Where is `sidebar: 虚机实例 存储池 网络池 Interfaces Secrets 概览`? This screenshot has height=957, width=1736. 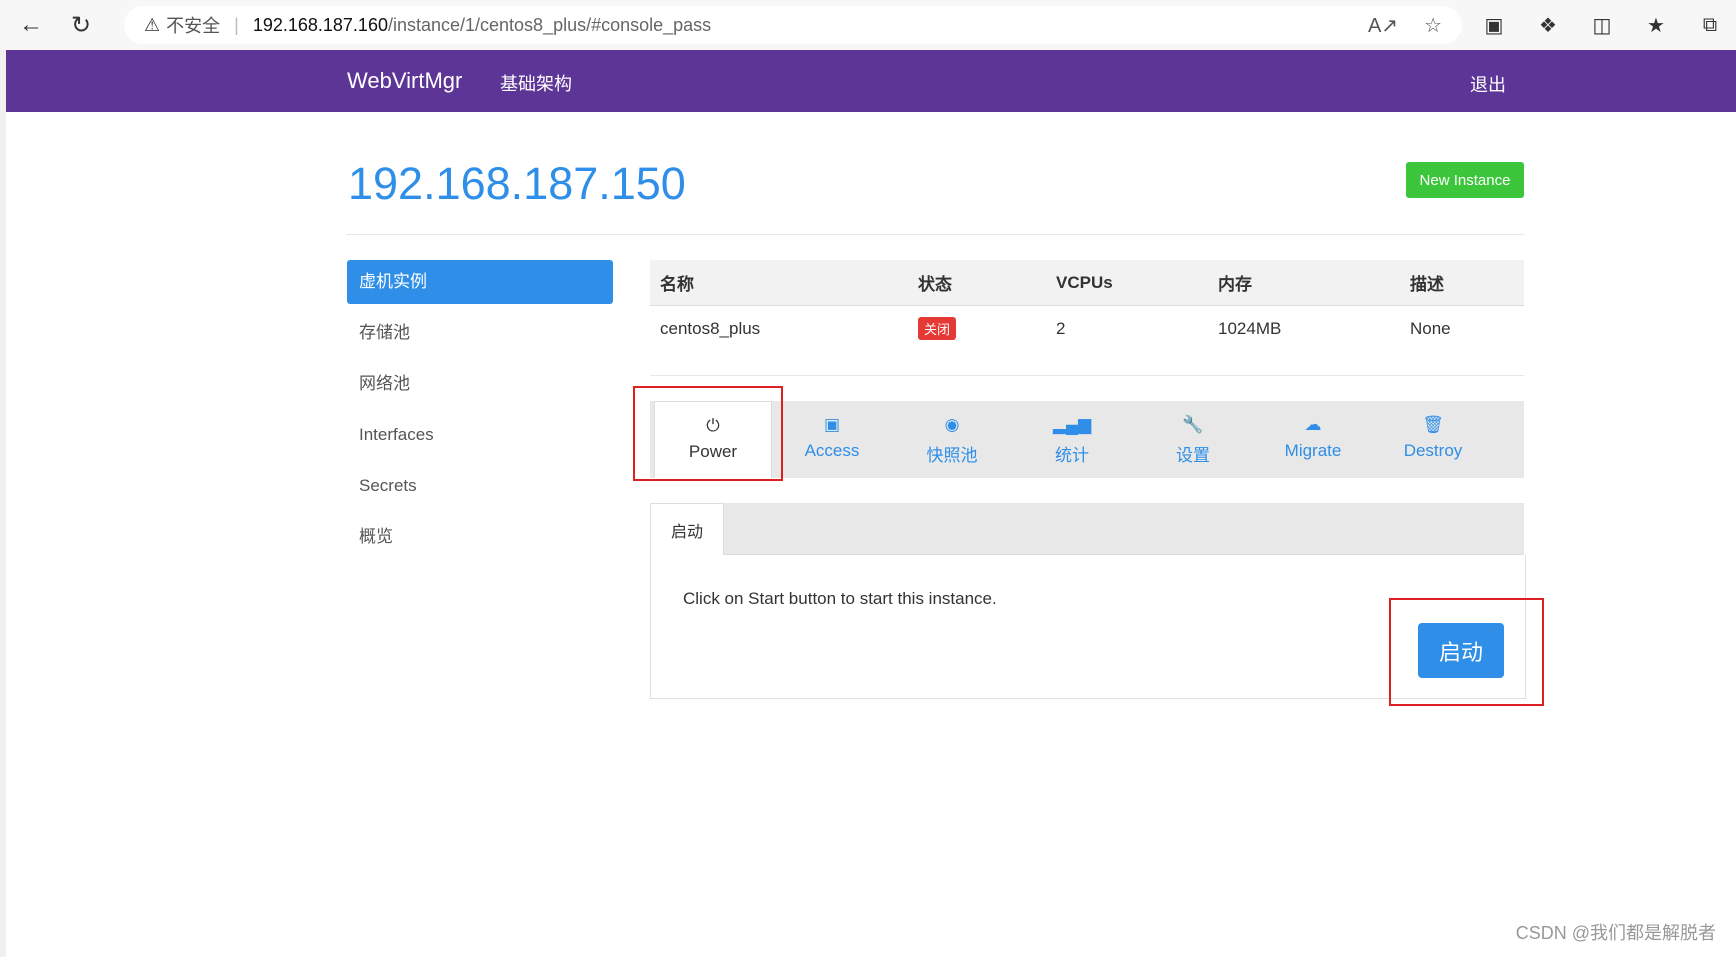
sidebar: 虚机实例 存储池 网络池 Interfaces Secrets 概览 is located at coordinates (480, 413).